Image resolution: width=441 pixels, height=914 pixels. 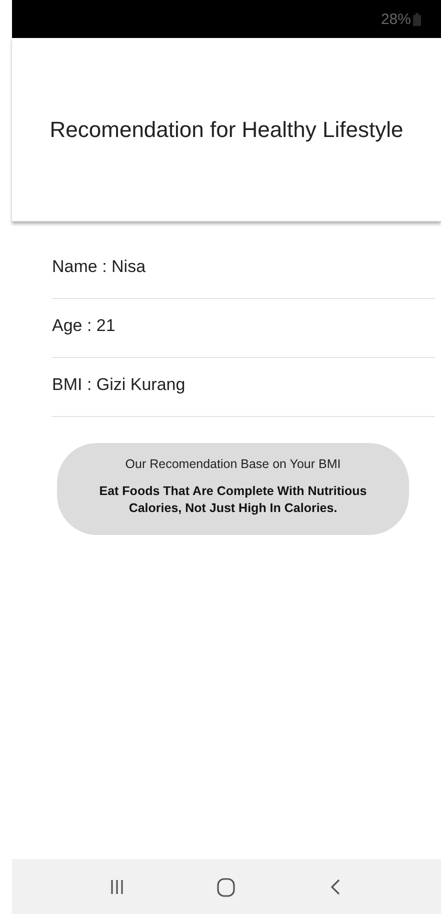 I want to click on recommendation-text: Eat Foods That Are Complete With Nutritious Calories, Not Just High In Calories., so click(x=233, y=500).